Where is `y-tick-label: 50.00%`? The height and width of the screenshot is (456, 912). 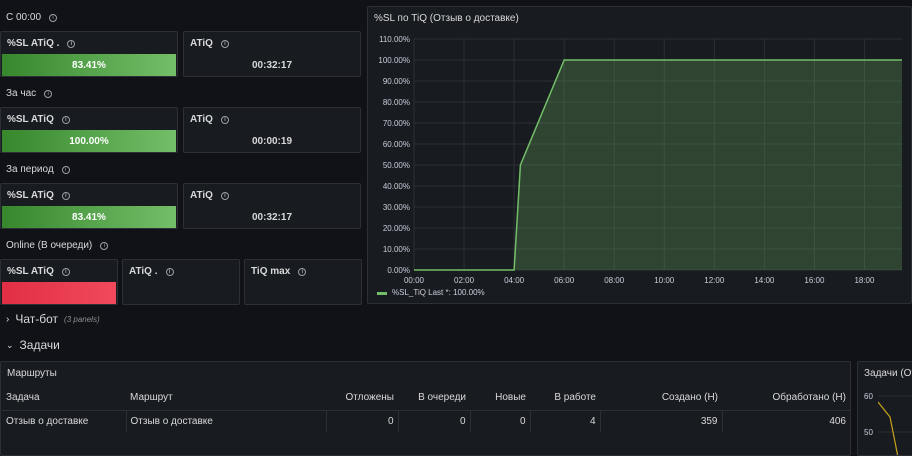 y-tick-label: 50.00% is located at coordinates (396, 165).